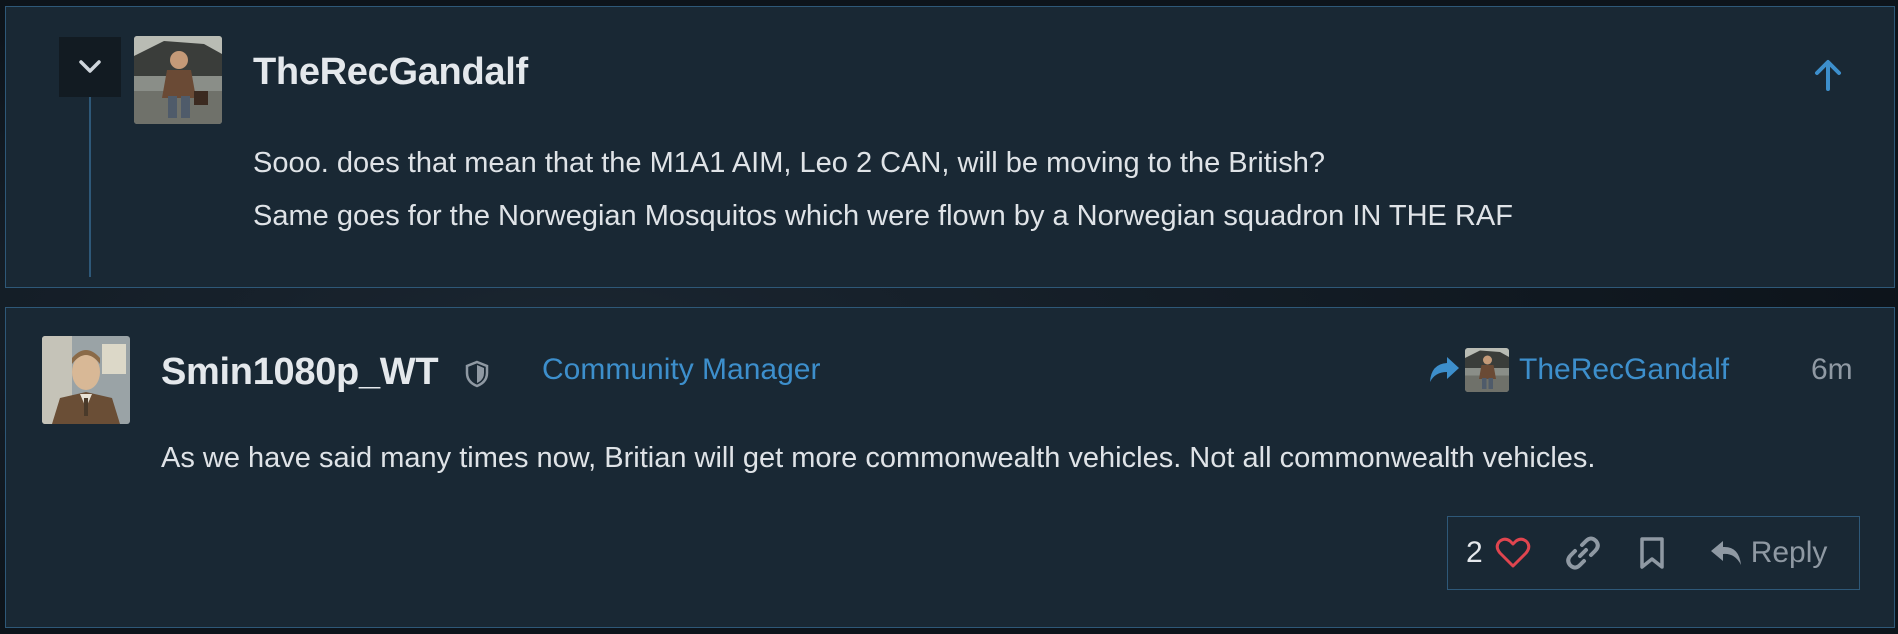 Image resolution: width=1898 pixels, height=634 pixels. I want to click on post-time: 6m, so click(1832, 370).